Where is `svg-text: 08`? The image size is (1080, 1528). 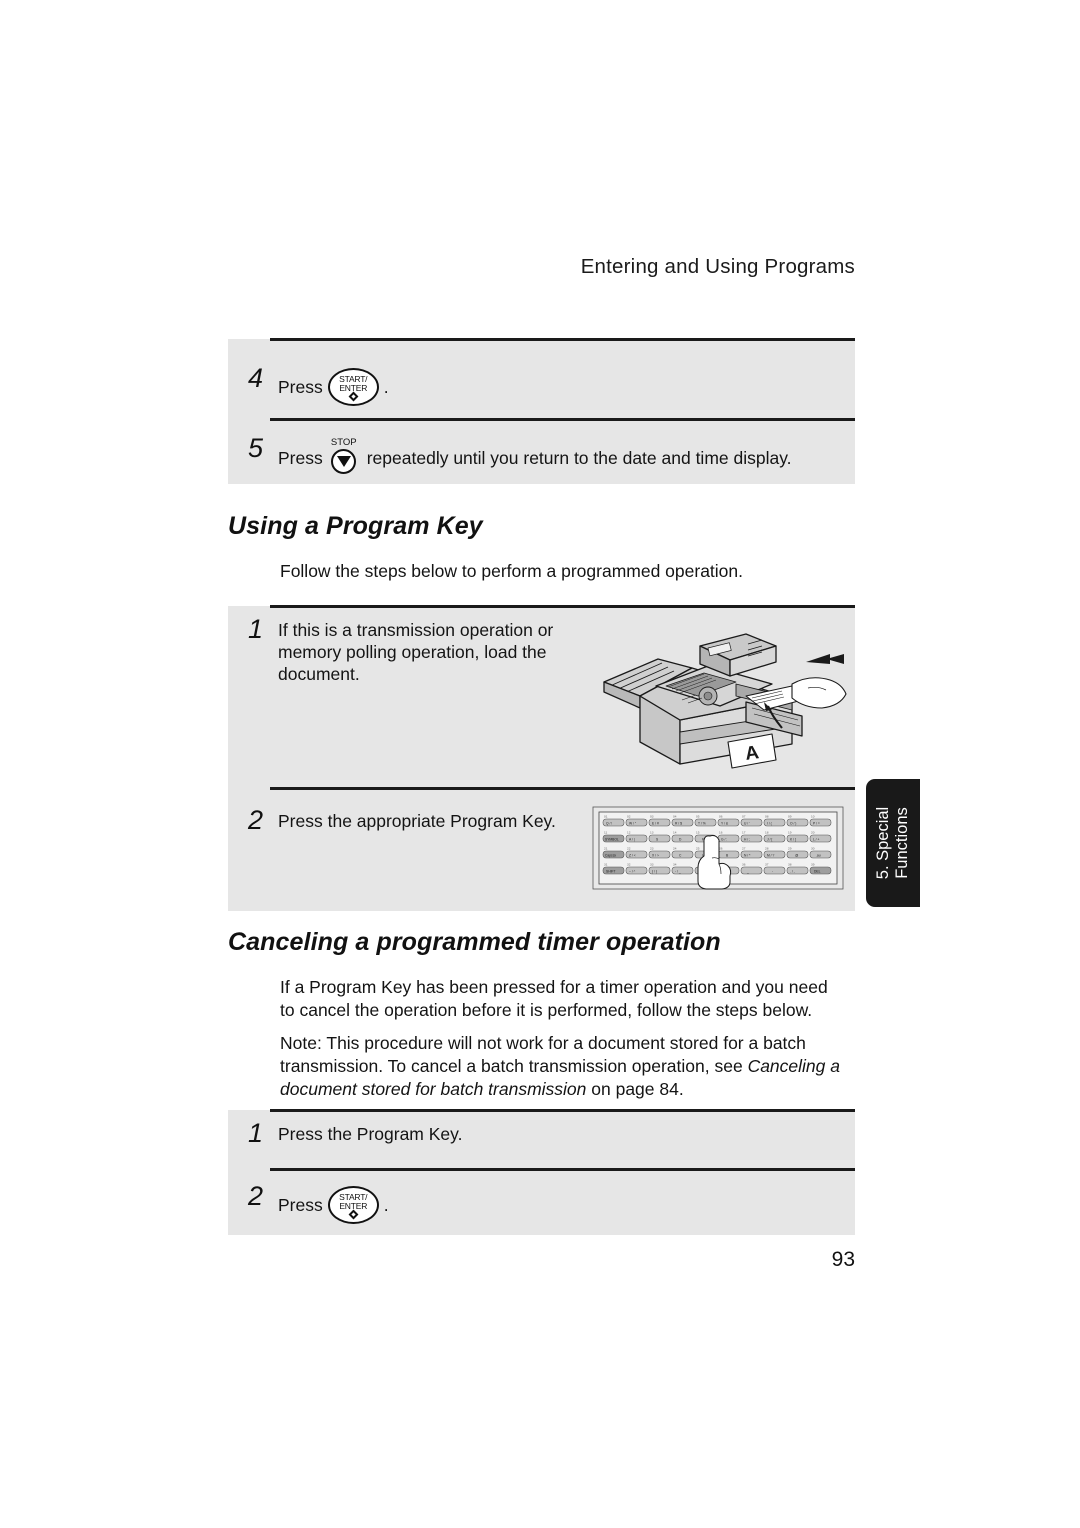 svg-text: 08 is located at coordinates (767, 817).